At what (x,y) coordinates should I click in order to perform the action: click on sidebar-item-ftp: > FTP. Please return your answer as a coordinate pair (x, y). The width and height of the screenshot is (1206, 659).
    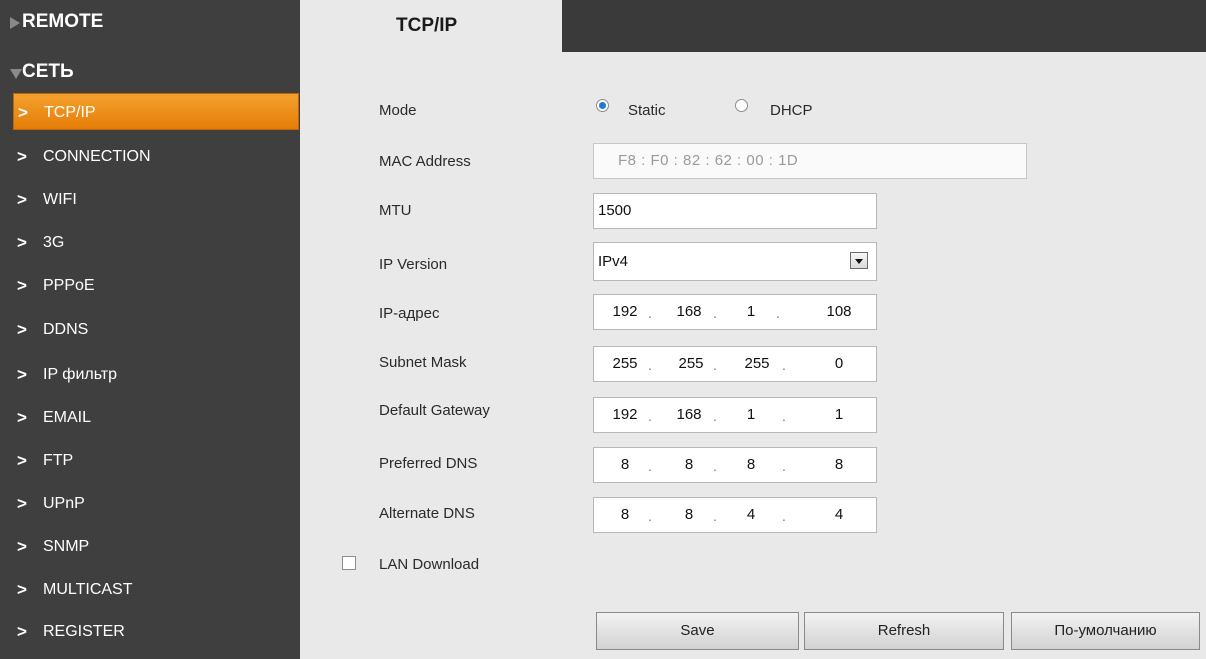
    Looking at the image, I should click on (156, 460).